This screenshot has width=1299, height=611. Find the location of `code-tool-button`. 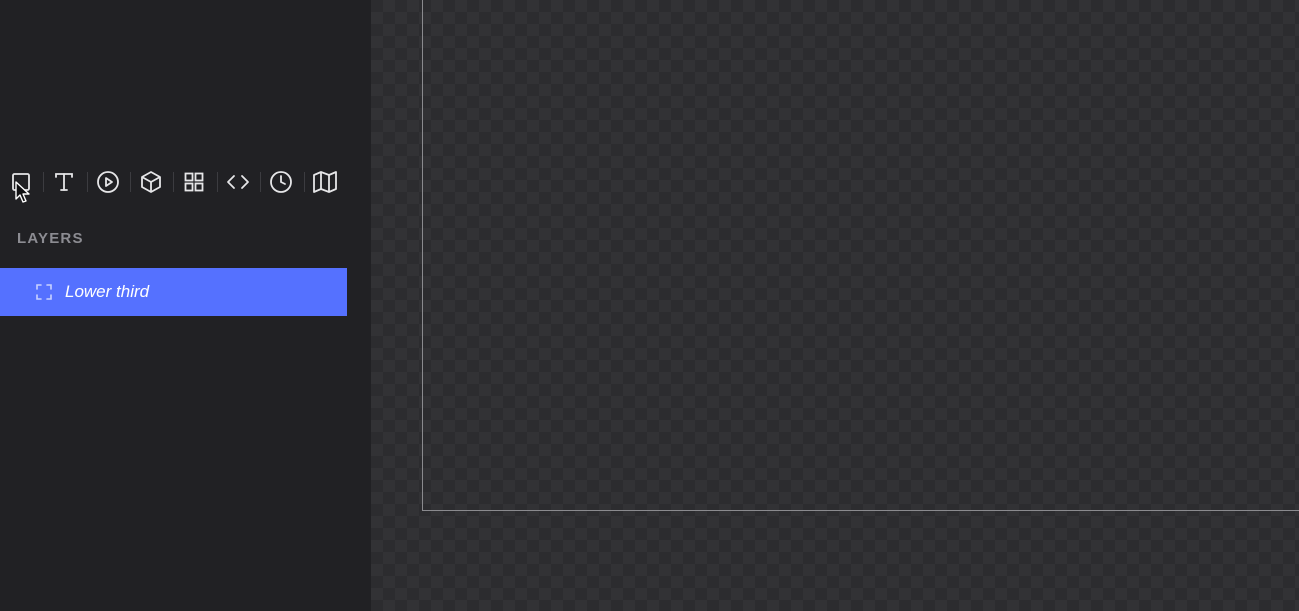

code-tool-button is located at coordinates (238, 182).